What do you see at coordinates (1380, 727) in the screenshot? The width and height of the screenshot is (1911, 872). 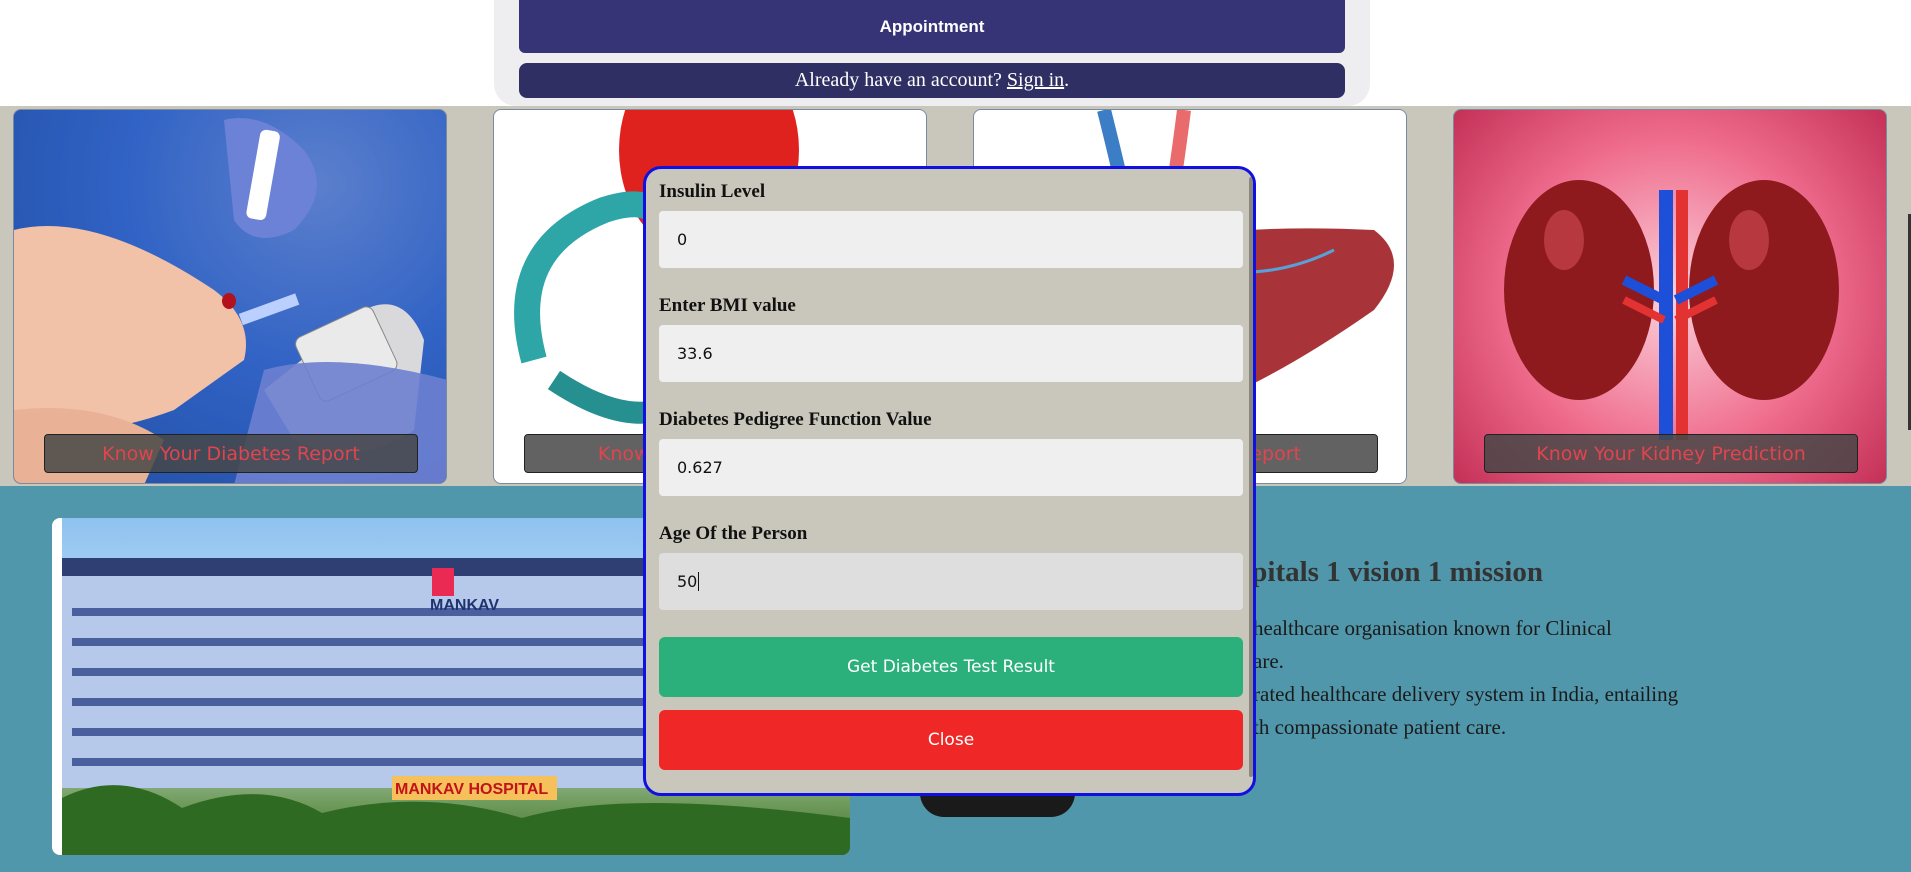 I see `about-line: th compassionate patient care.` at bounding box center [1380, 727].